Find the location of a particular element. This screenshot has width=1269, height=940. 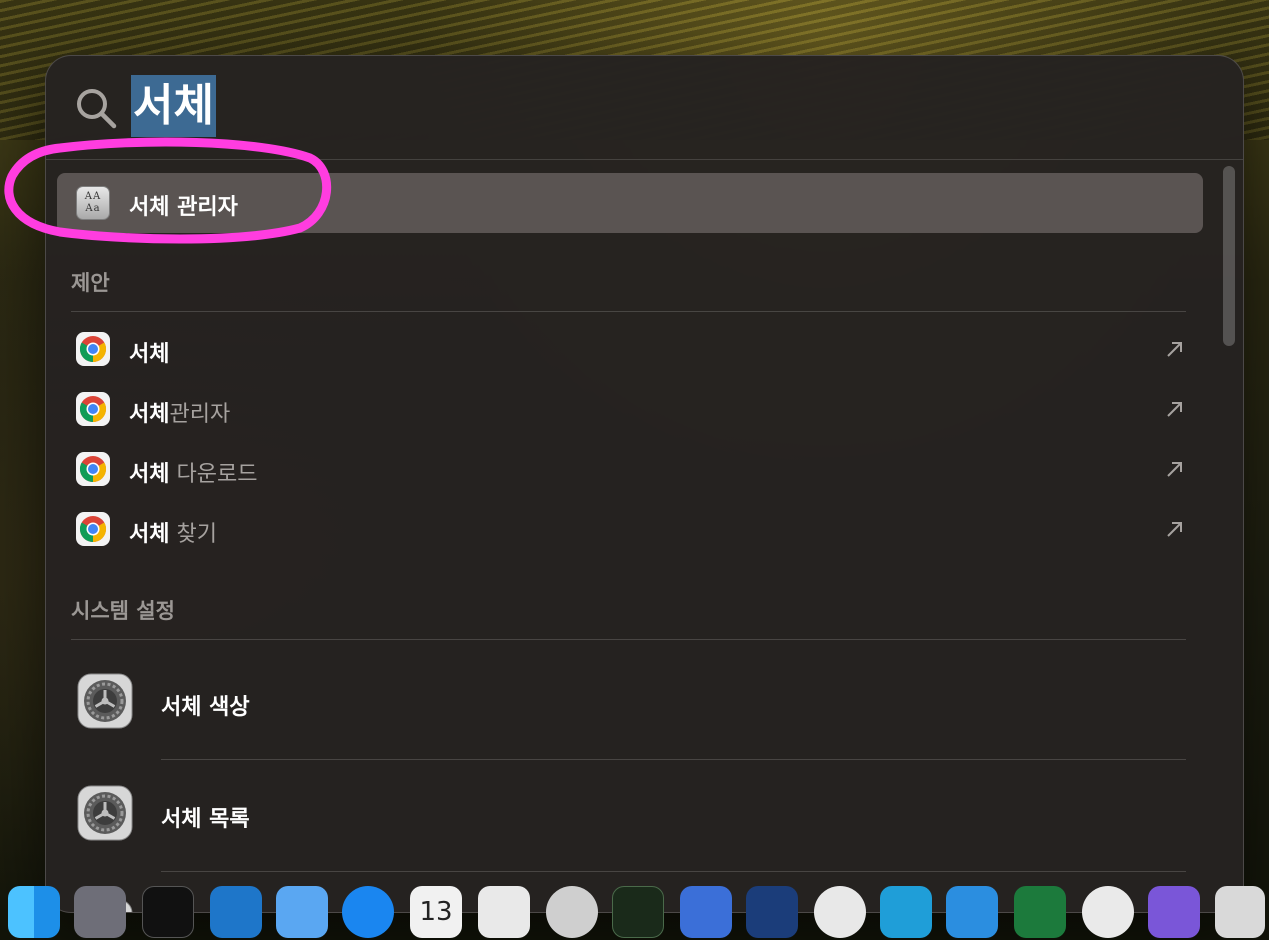

suggestion-completion: 다운로드 is located at coordinates (213, 474).